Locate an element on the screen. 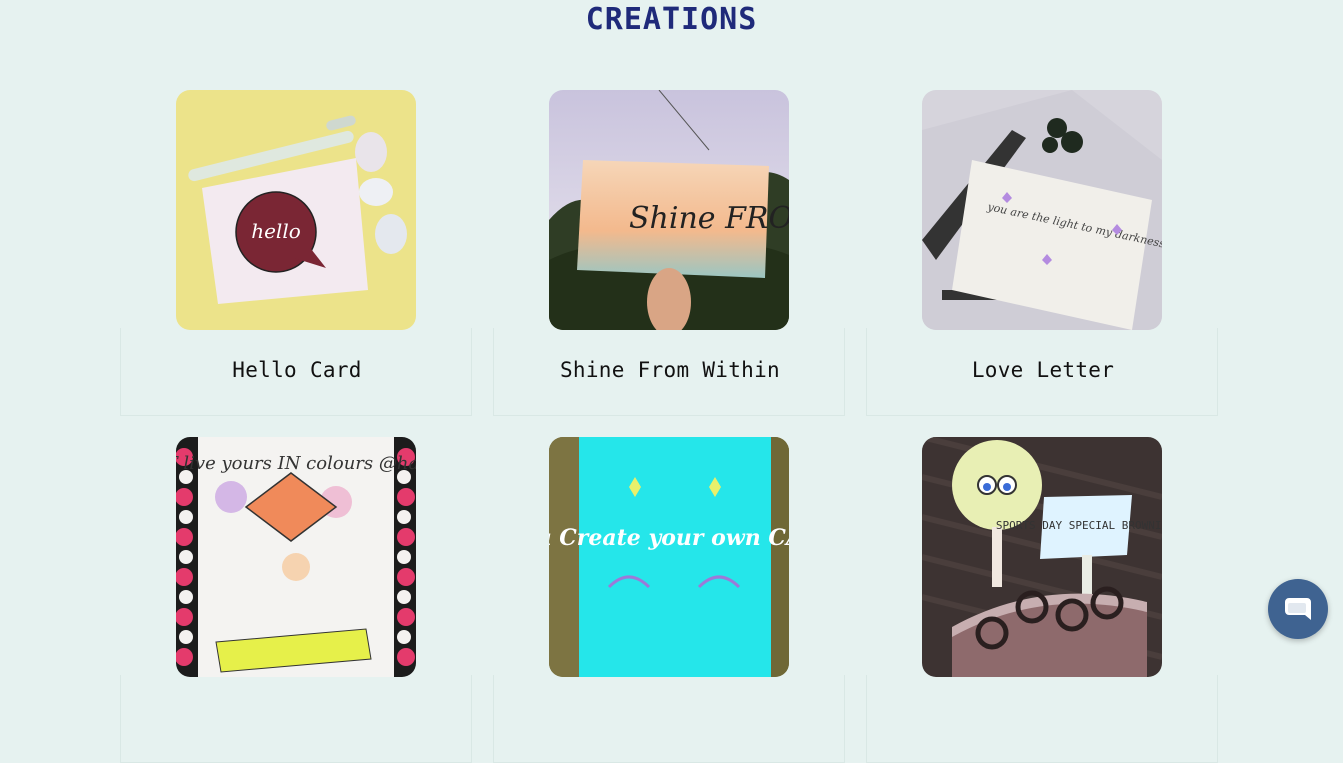 Image resolution: width=1343 pixels, height=763 pixels. caption-box: Shine From Within is located at coordinates (669, 372).